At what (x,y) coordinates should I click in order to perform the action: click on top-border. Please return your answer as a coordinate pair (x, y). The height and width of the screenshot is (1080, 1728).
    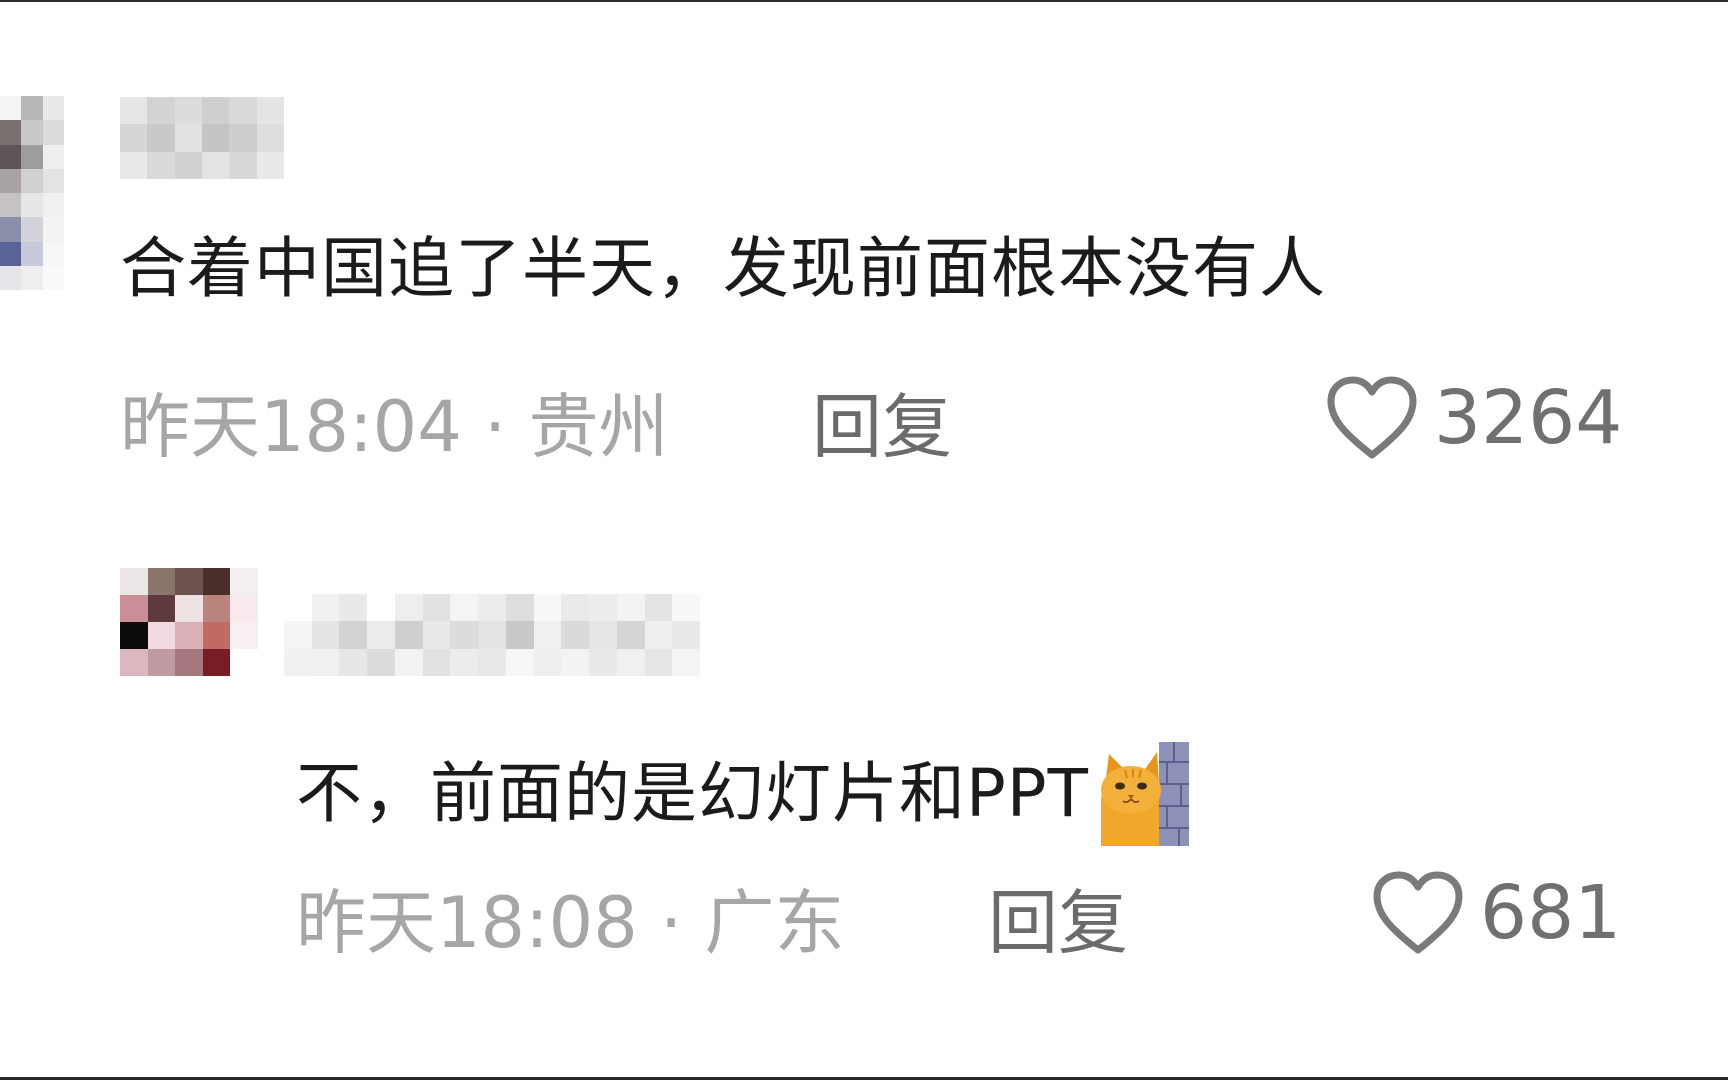
    Looking at the image, I should click on (864, 1).